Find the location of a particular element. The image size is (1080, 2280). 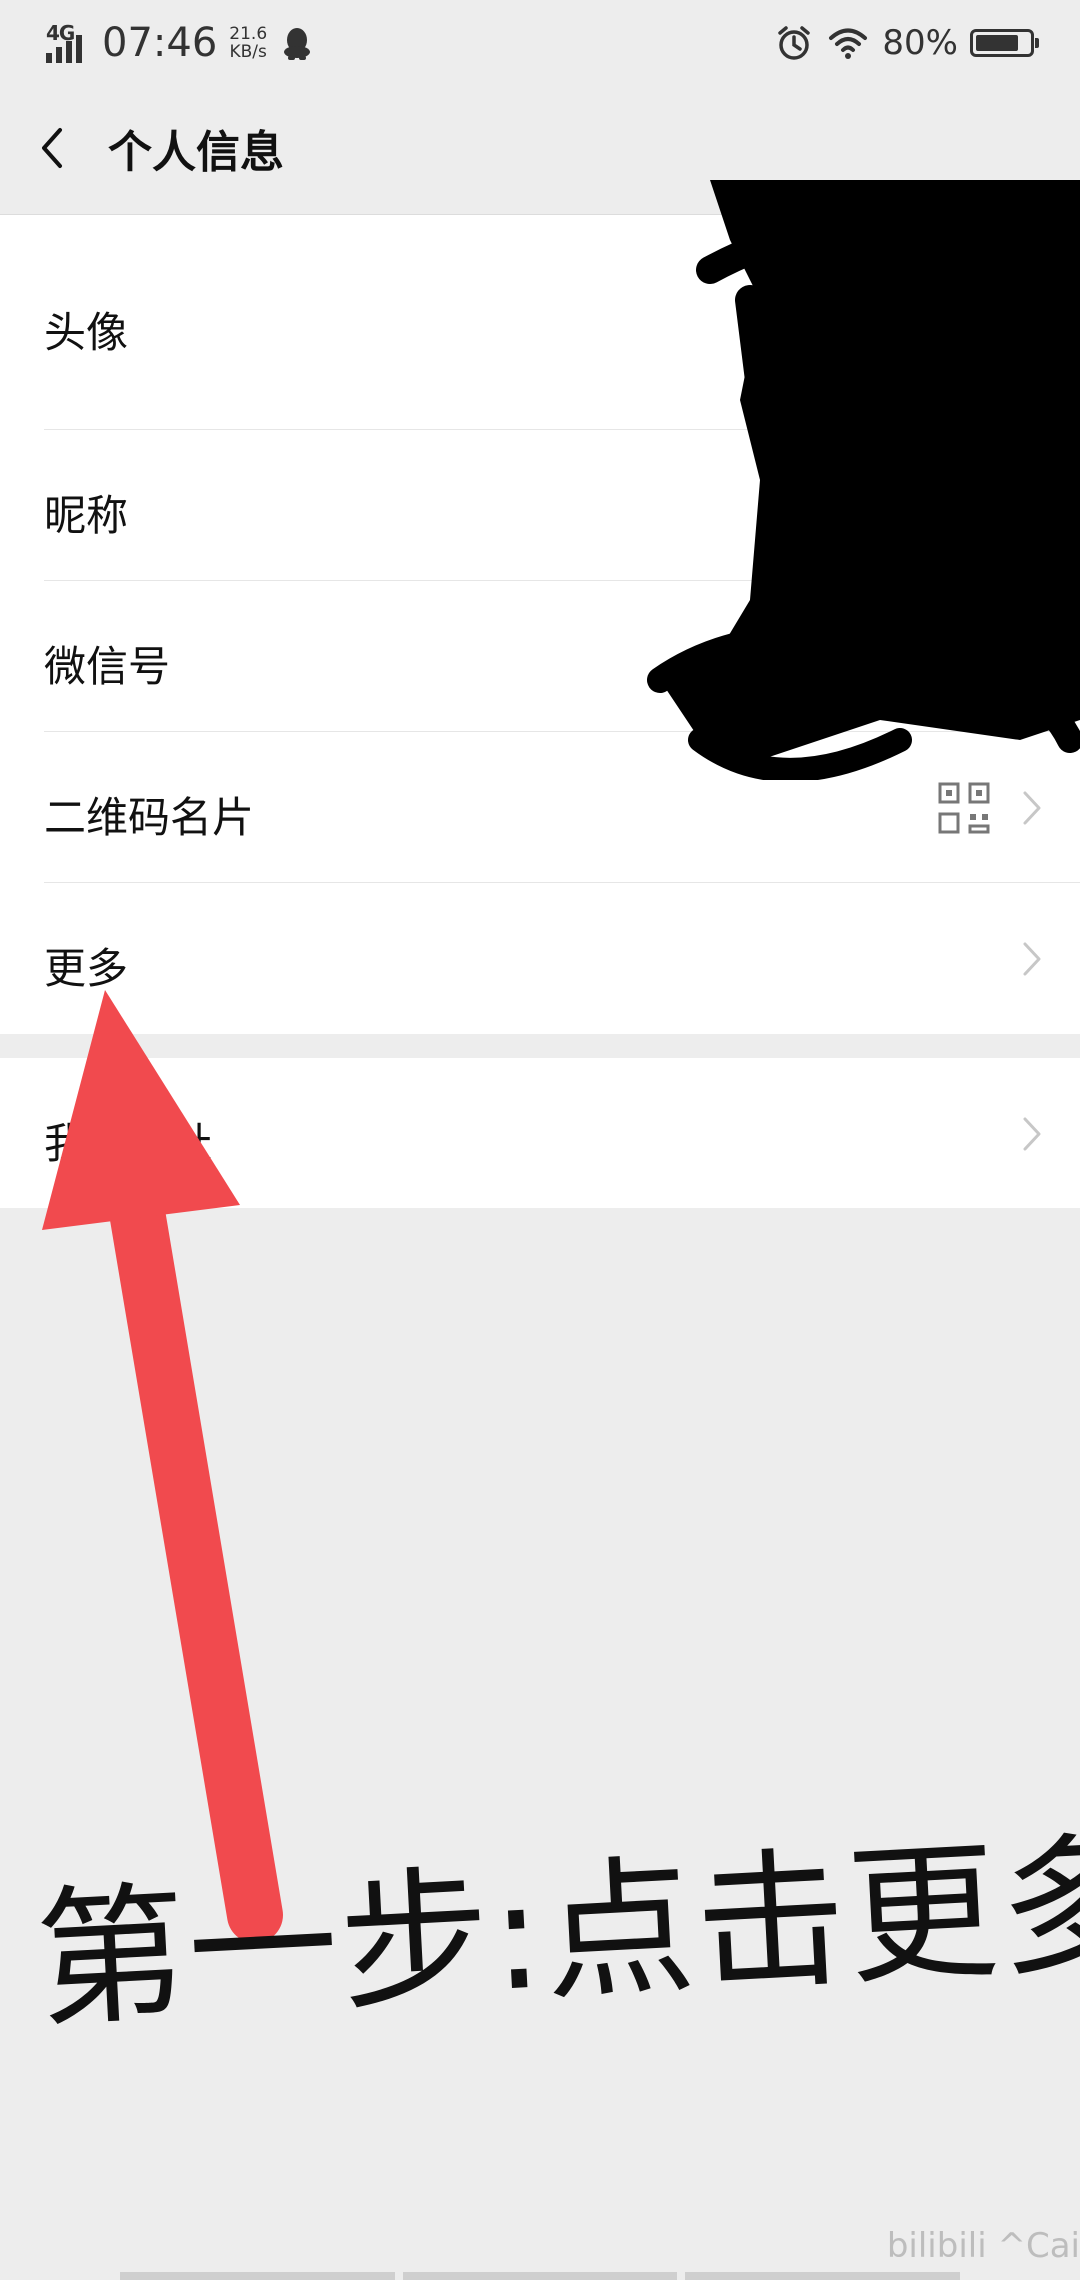

list-item-label: 昵称 is located at coordinates (86, 515).